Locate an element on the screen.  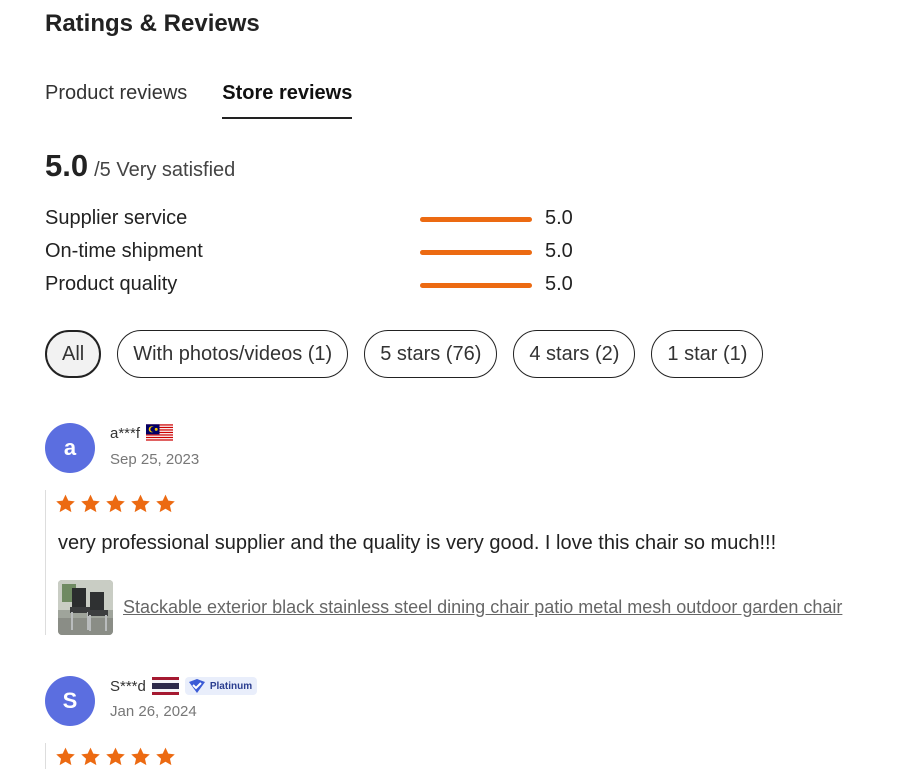
reviewer-name-text: S***d is located at coordinates (128, 686).